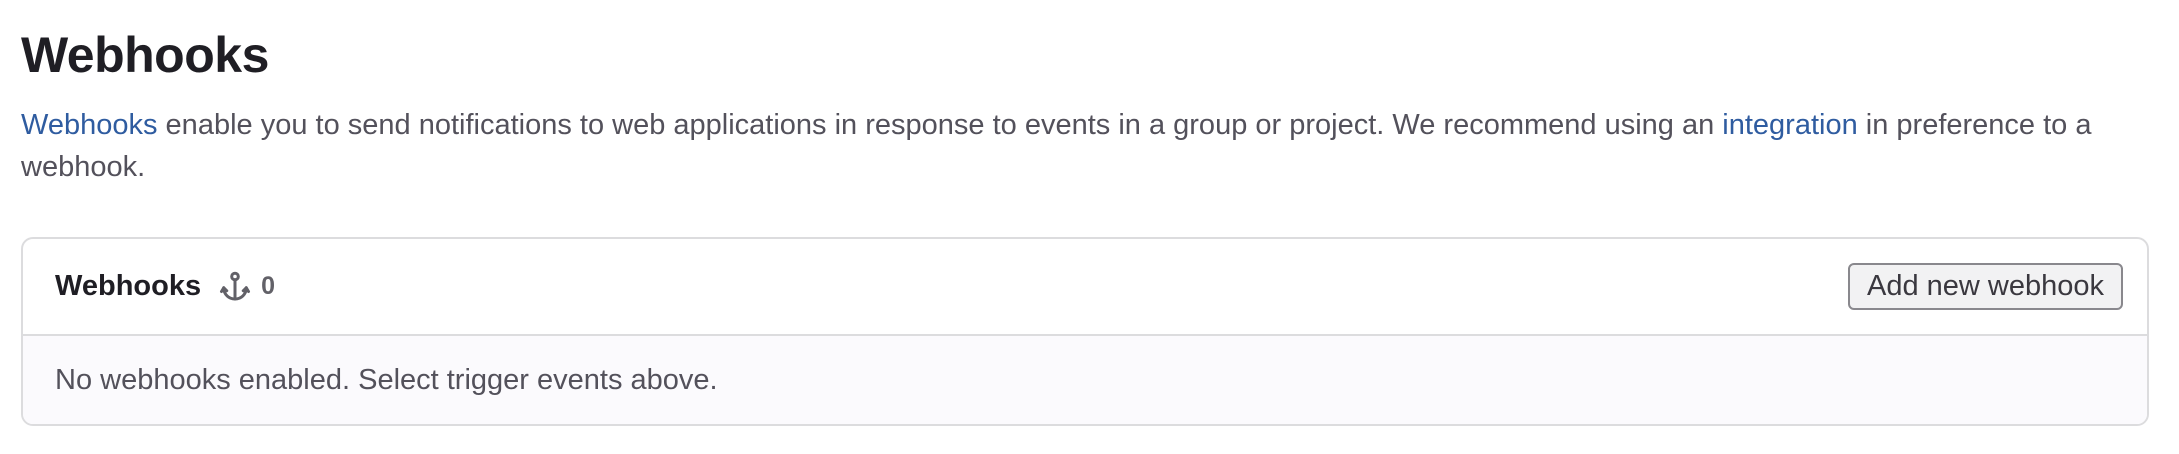 Image resolution: width=2179 pixels, height=454 pixels. Describe the element at coordinates (268, 286) in the screenshot. I see `webhook-count-value: 0` at that location.